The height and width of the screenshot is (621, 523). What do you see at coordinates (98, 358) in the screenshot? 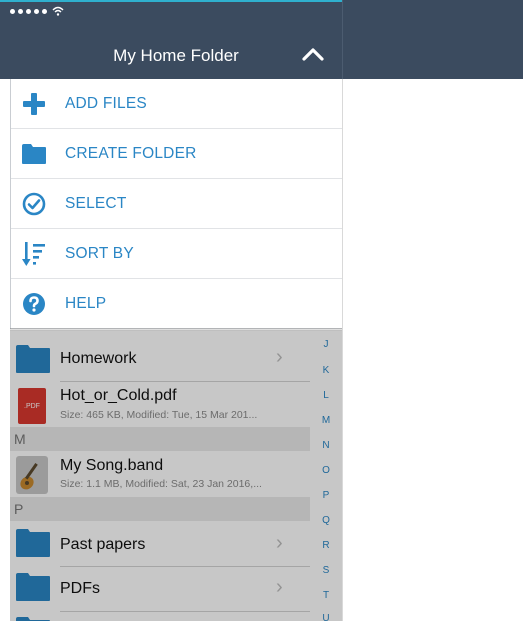
I see `file-title: Homework` at bounding box center [98, 358].